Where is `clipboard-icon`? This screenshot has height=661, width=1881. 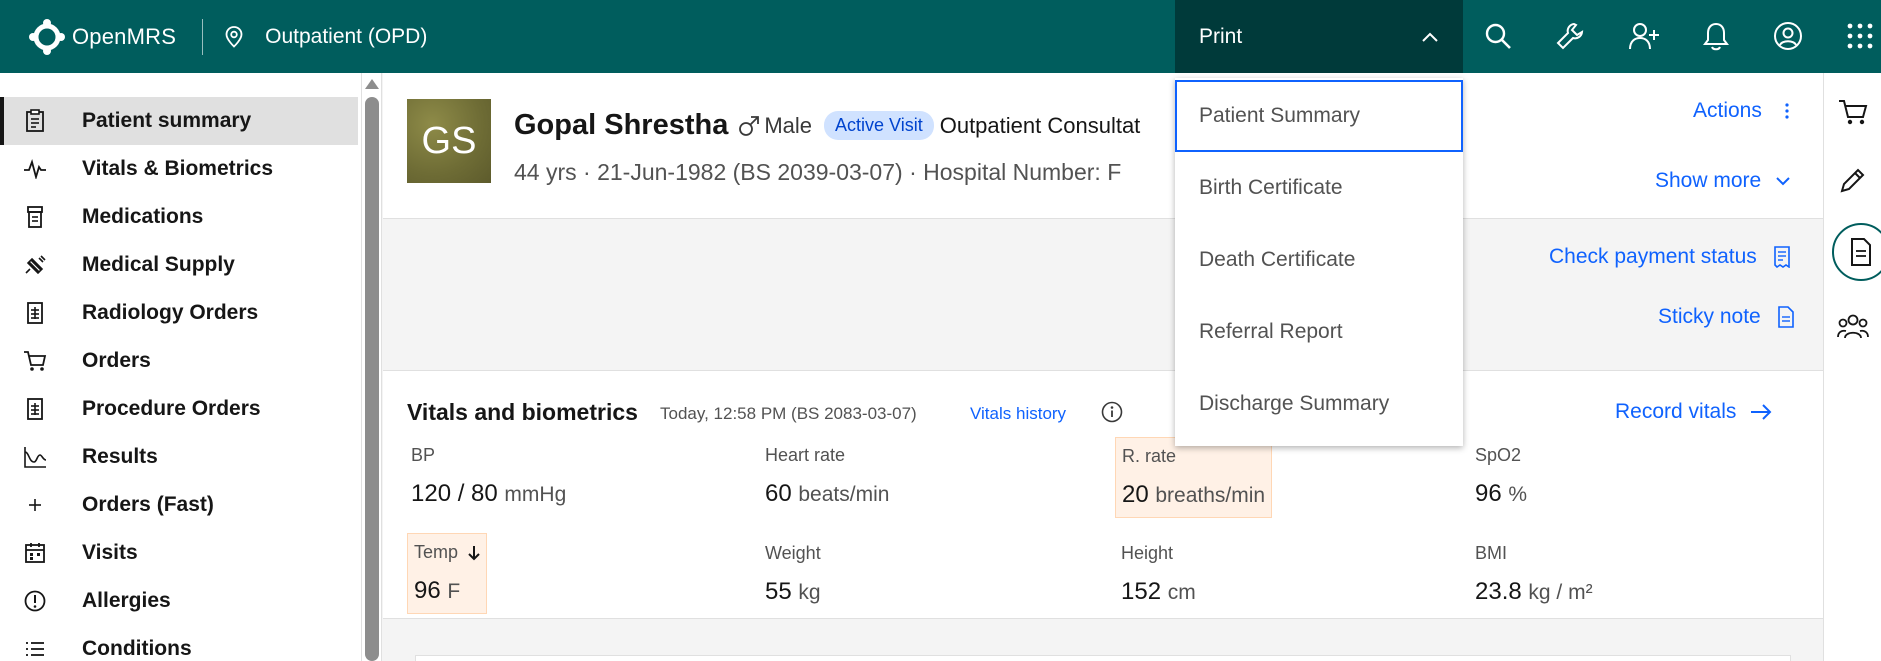 clipboard-icon is located at coordinates (35, 121).